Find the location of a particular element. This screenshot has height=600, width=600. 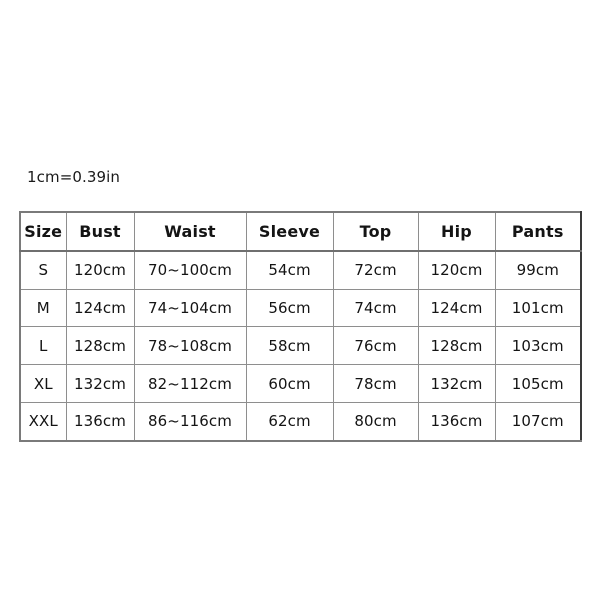

cell-sleeve: 62cm is located at coordinates (289, 421).